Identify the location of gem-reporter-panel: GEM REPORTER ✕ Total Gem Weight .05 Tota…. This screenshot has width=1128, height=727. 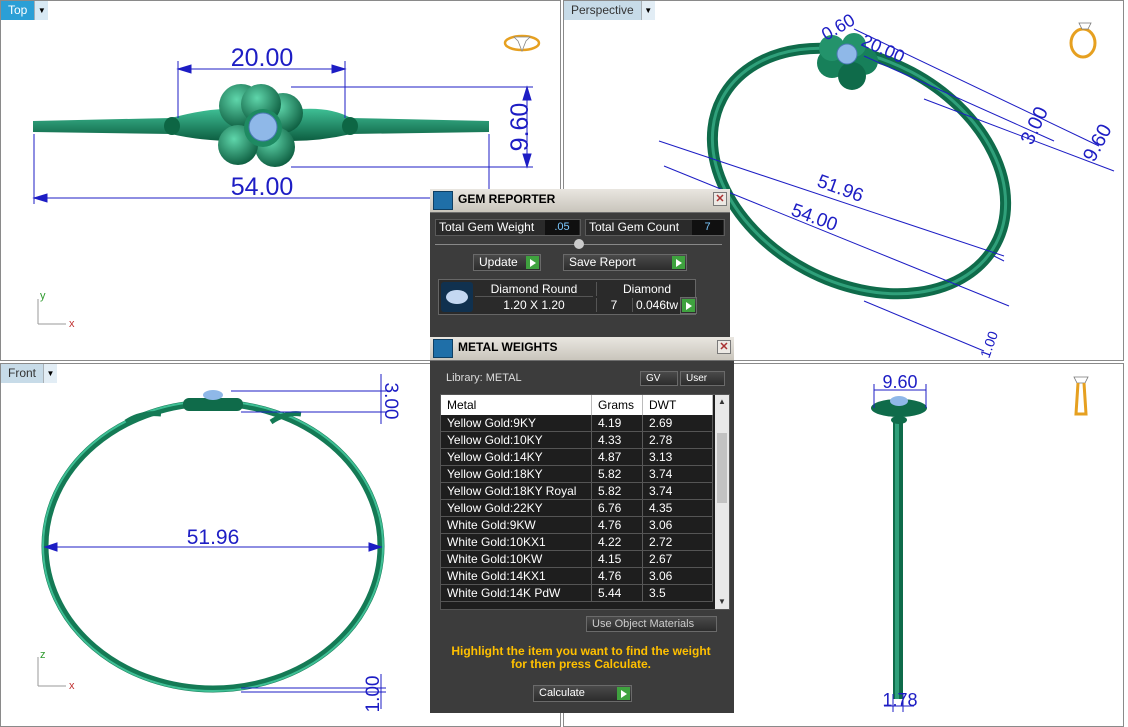
(580, 263).